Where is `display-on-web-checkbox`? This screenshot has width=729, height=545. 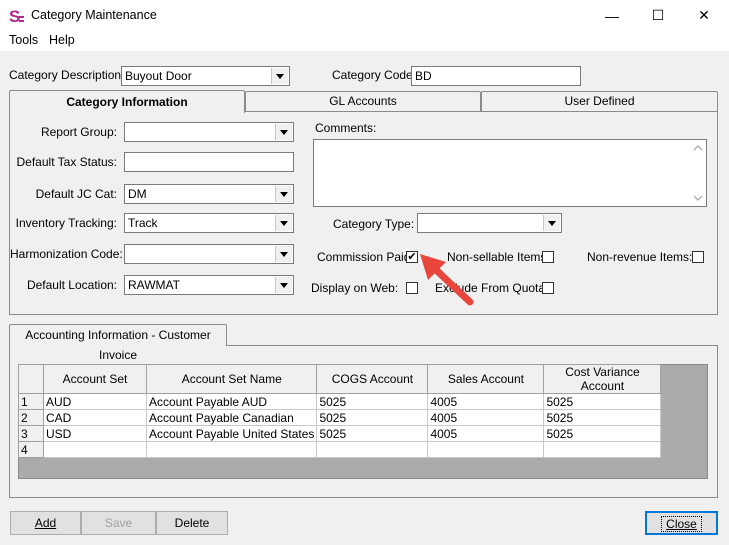 display-on-web-checkbox is located at coordinates (412, 288).